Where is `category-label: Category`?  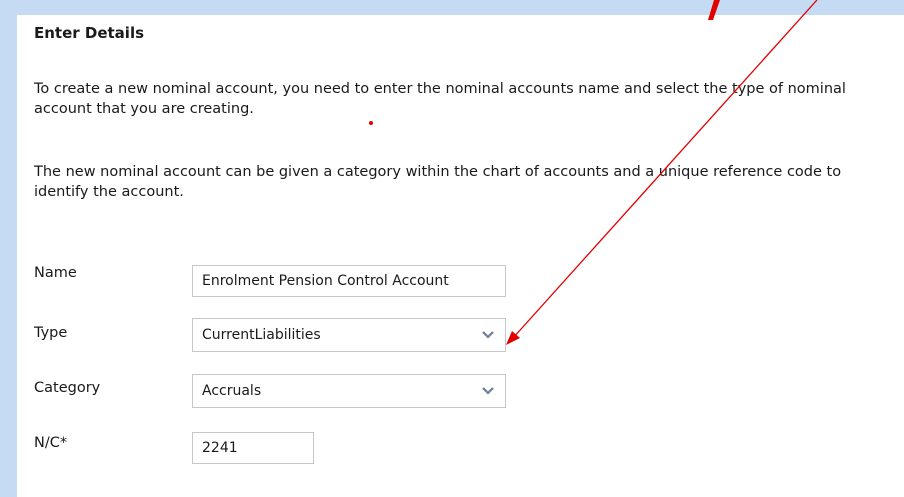 category-label: Category is located at coordinates (67, 388).